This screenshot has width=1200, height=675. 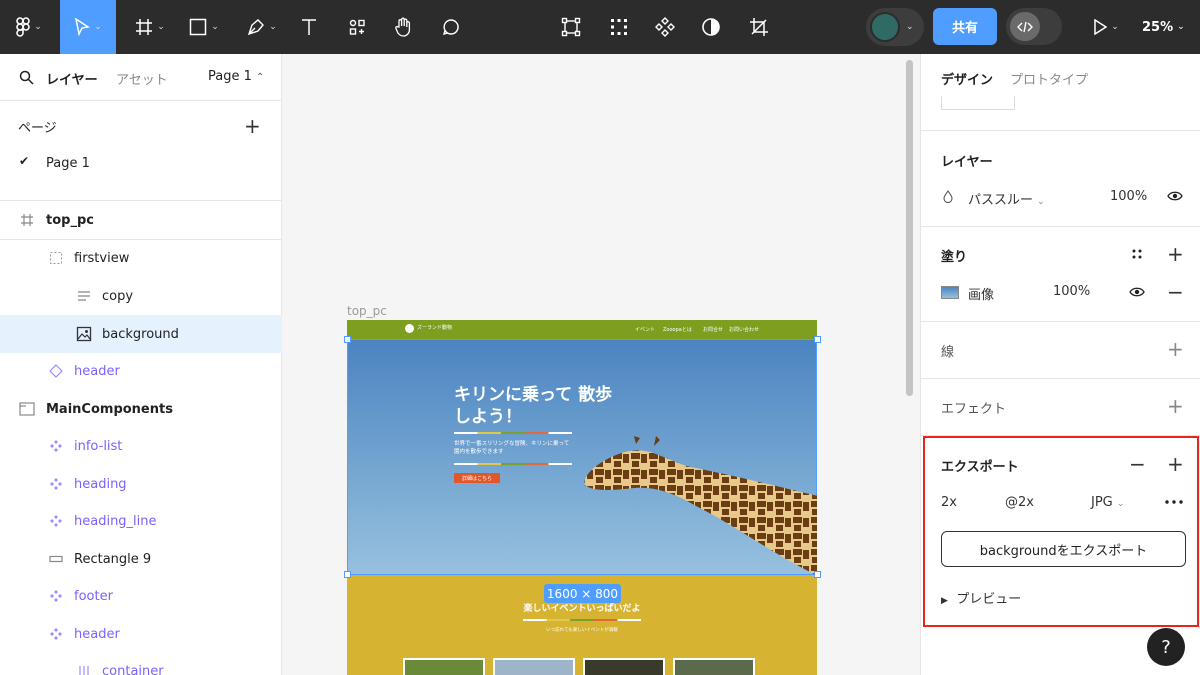 What do you see at coordinates (435, 328) in the screenshot?
I see `site-title: ズーランド動物` at bounding box center [435, 328].